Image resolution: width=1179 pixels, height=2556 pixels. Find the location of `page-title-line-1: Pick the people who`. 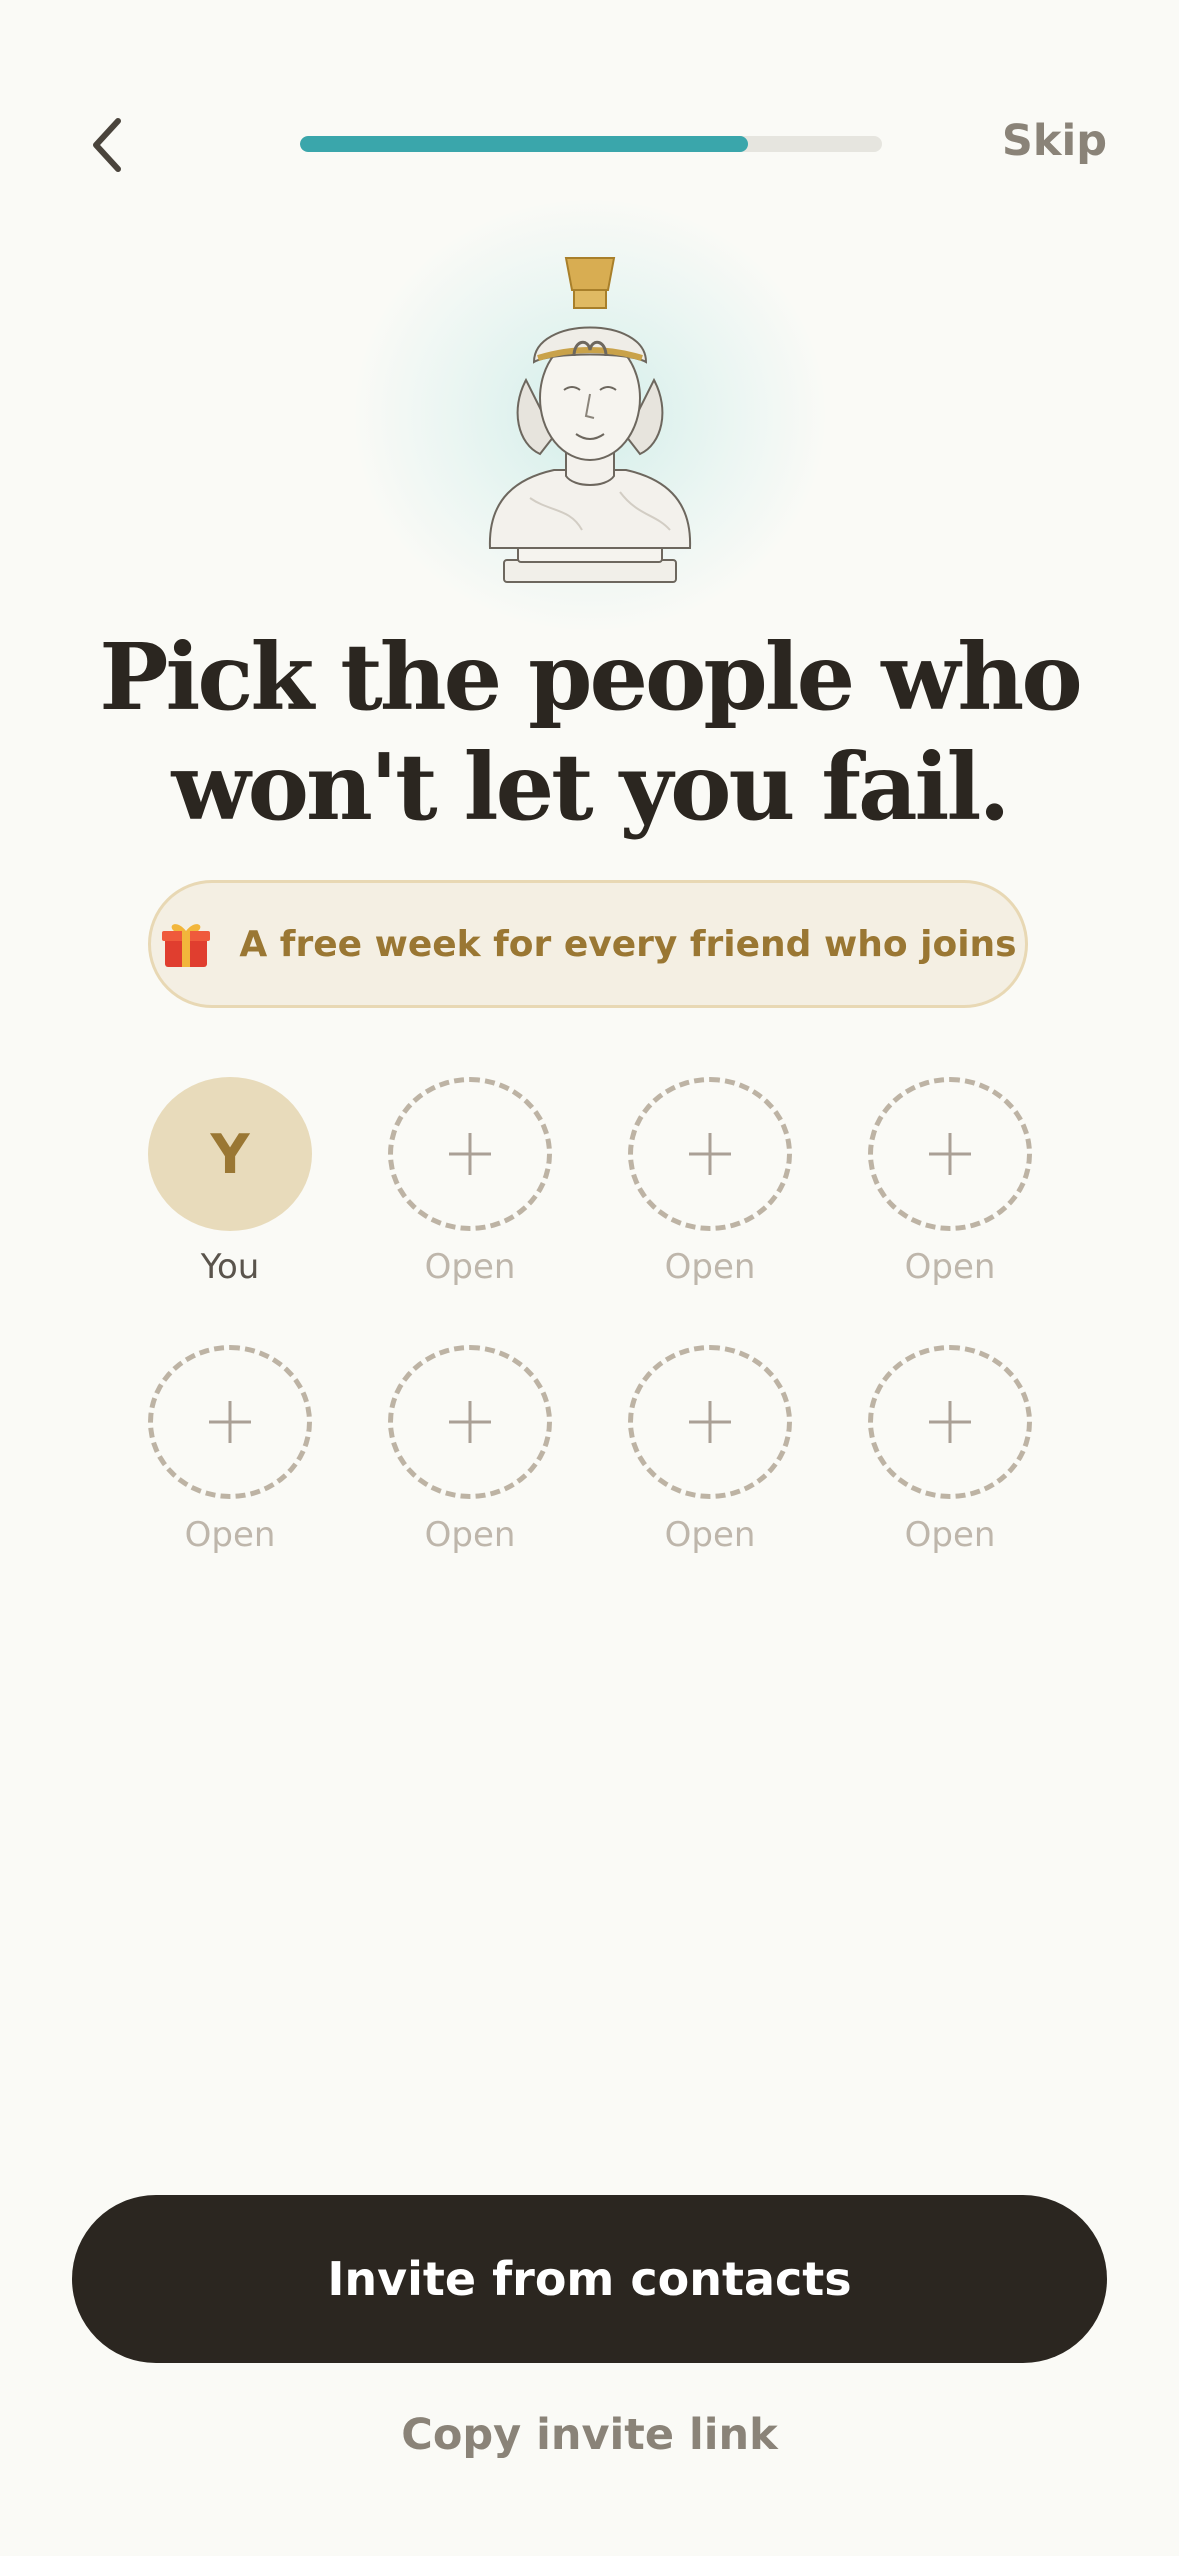

page-title-line-1: Pick the people who is located at coordinates (590, 677).